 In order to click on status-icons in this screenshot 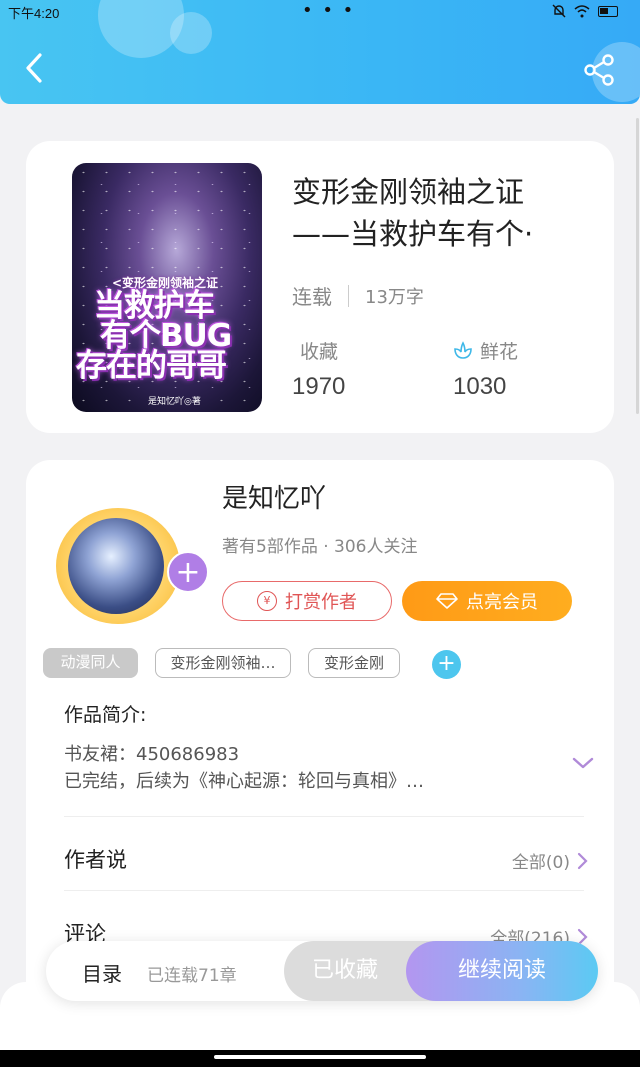, I will do `click(585, 11)`.